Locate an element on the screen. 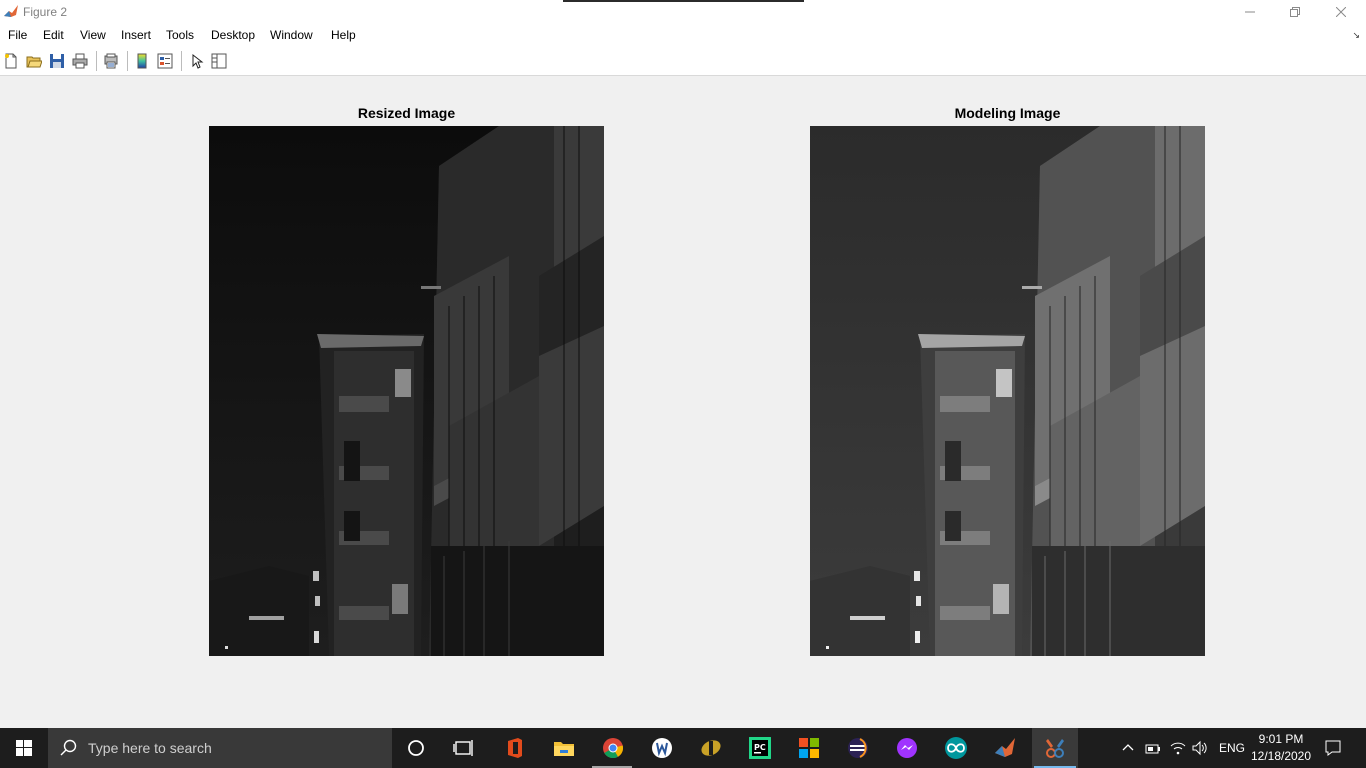 Image resolution: width=1366 pixels, height=768 pixels. office-icon is located at coordinates (515, 748).